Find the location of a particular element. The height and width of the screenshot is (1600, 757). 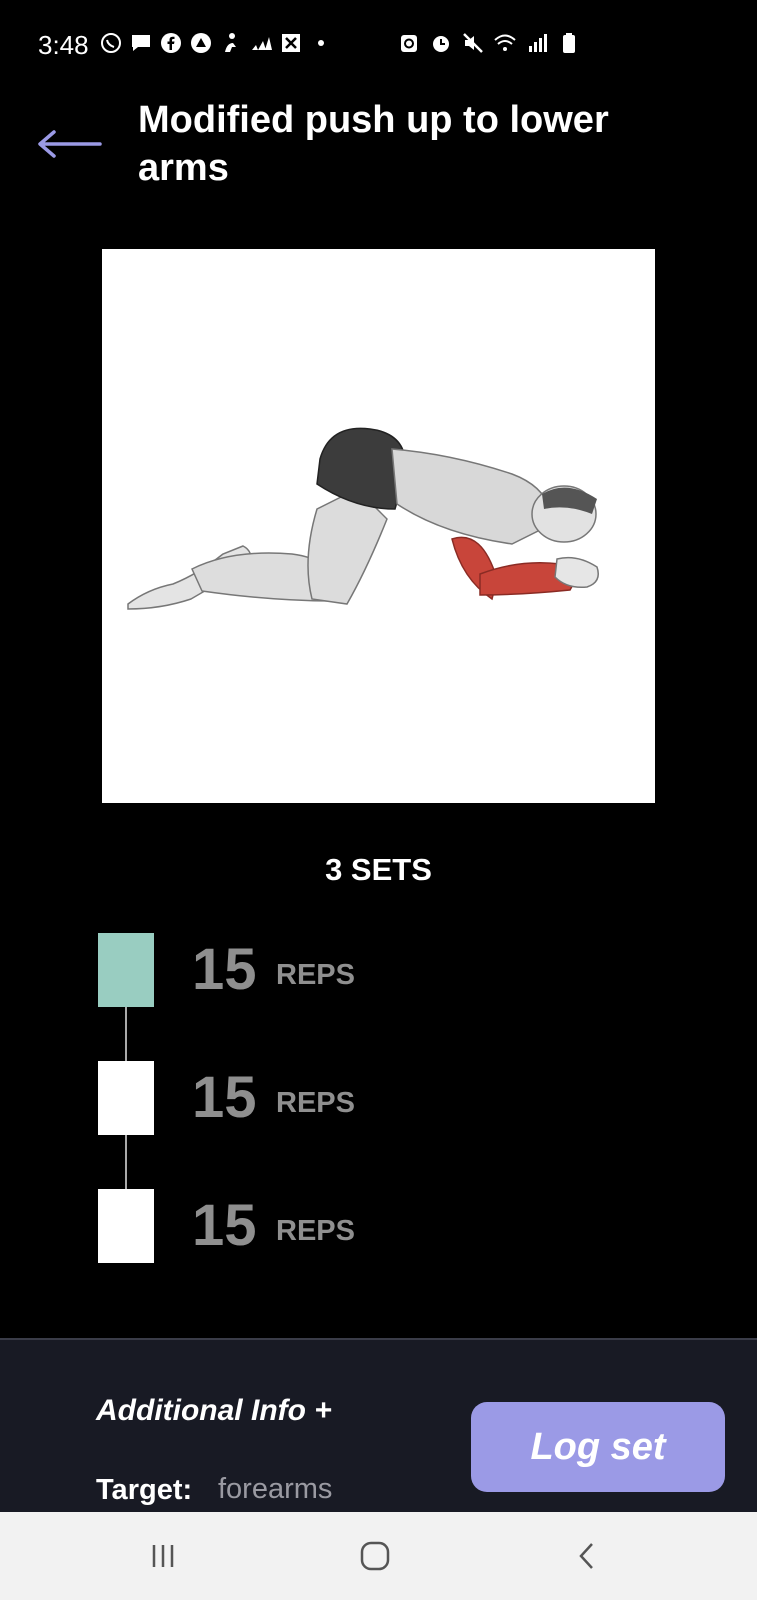

chat-icon is located at coordinates (141, 43).